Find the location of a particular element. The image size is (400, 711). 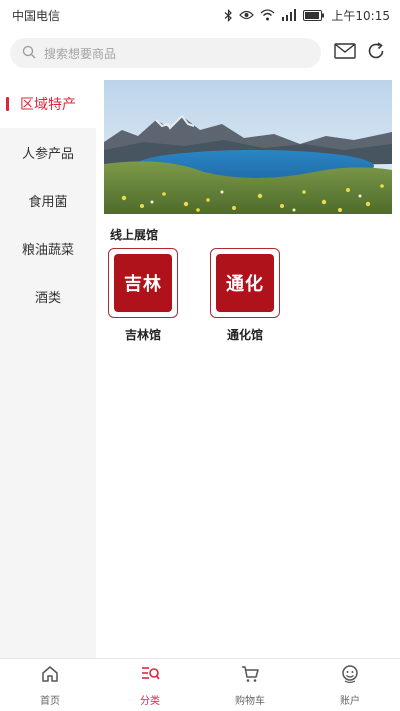

eye-icon is located at coordinates (247, 15).